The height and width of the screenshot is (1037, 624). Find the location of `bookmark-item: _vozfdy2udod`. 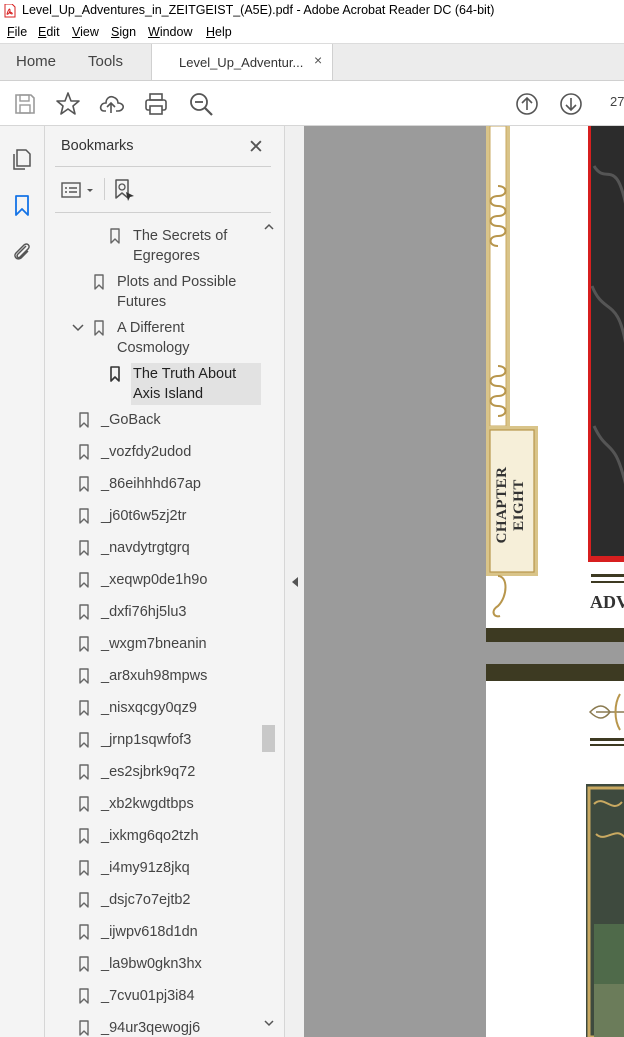

bookmark-item: _vozfdy2udod is located at coordinates (153, 454).